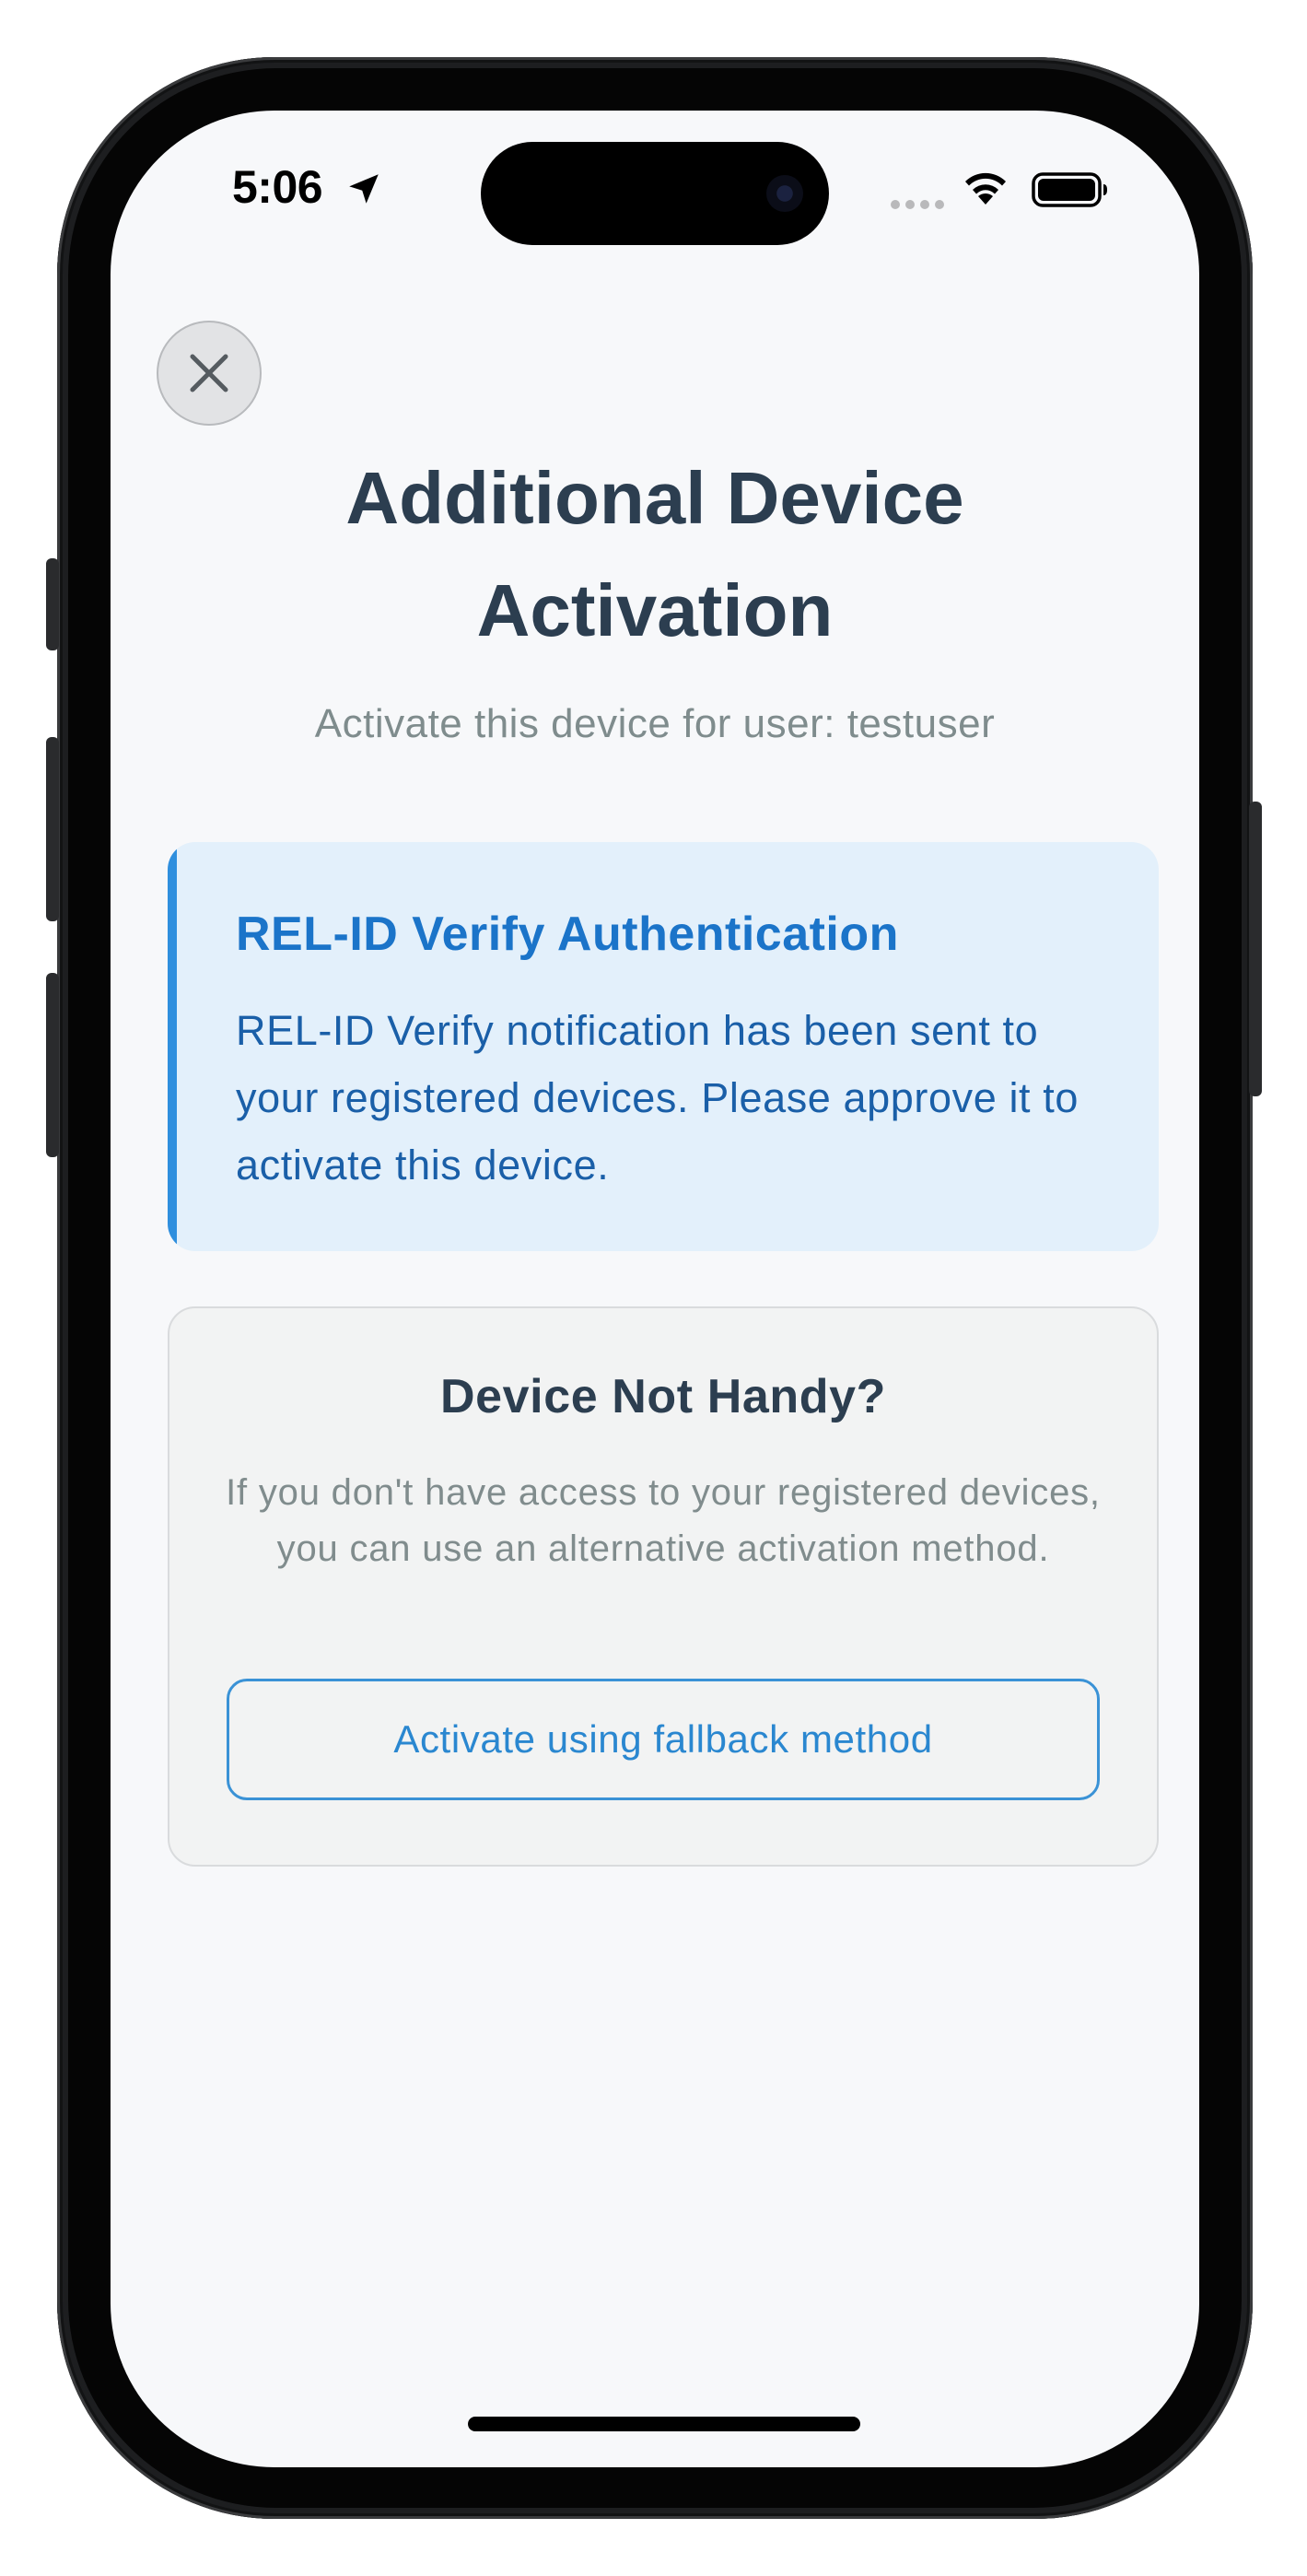  I want to click on fallback-card-title: Device Not Handy?, so click(663, 1396).